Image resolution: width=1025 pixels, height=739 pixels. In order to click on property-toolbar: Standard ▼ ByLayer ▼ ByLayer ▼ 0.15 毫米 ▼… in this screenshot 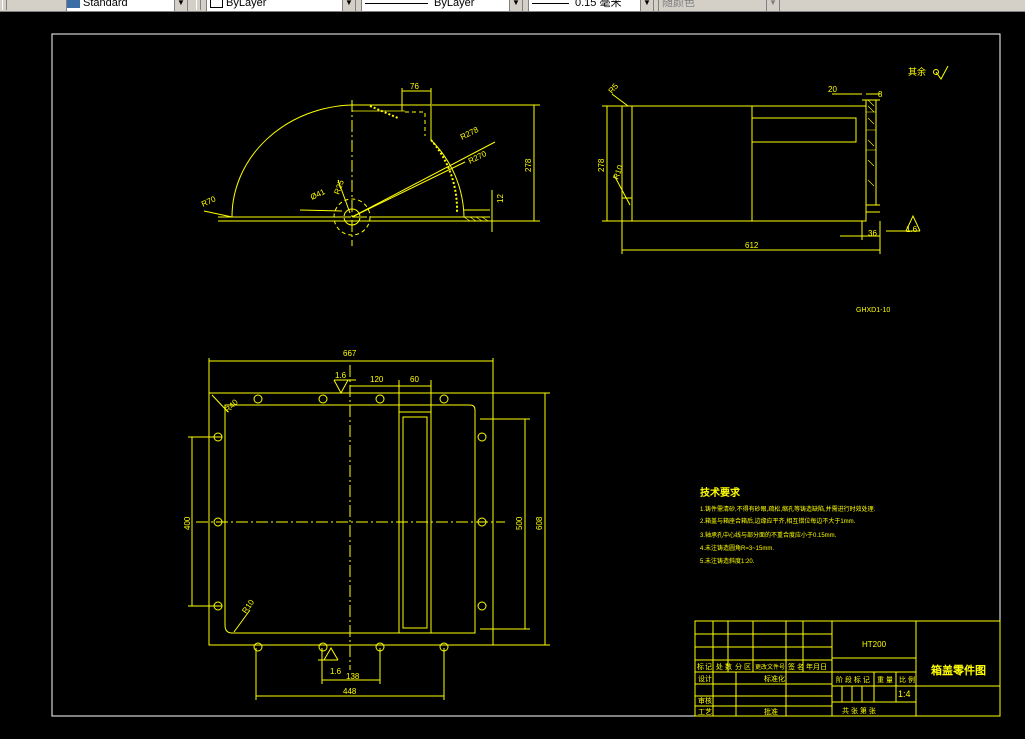, I will do `click(512, 6)`.